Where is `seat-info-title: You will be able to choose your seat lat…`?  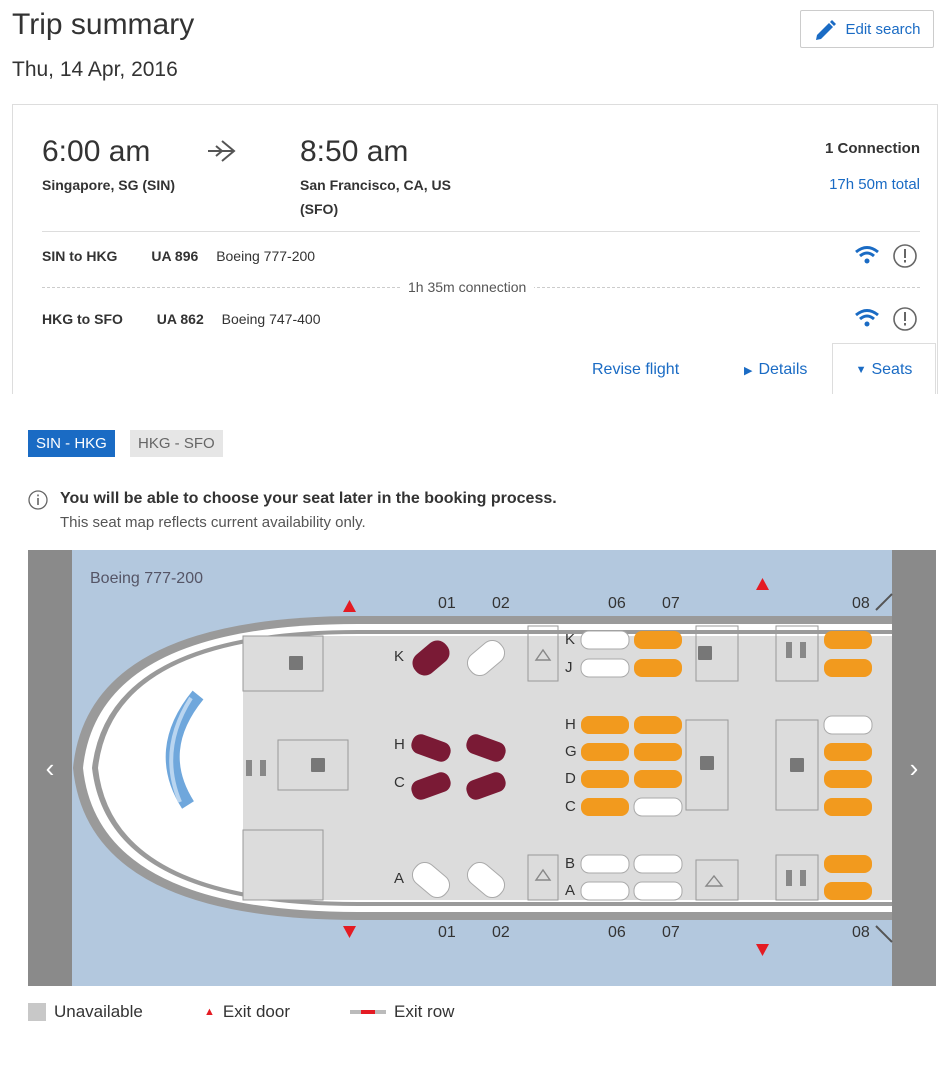
seat-info-title: You will be able to choose your seat lat… is located at coordinates (308, 498).